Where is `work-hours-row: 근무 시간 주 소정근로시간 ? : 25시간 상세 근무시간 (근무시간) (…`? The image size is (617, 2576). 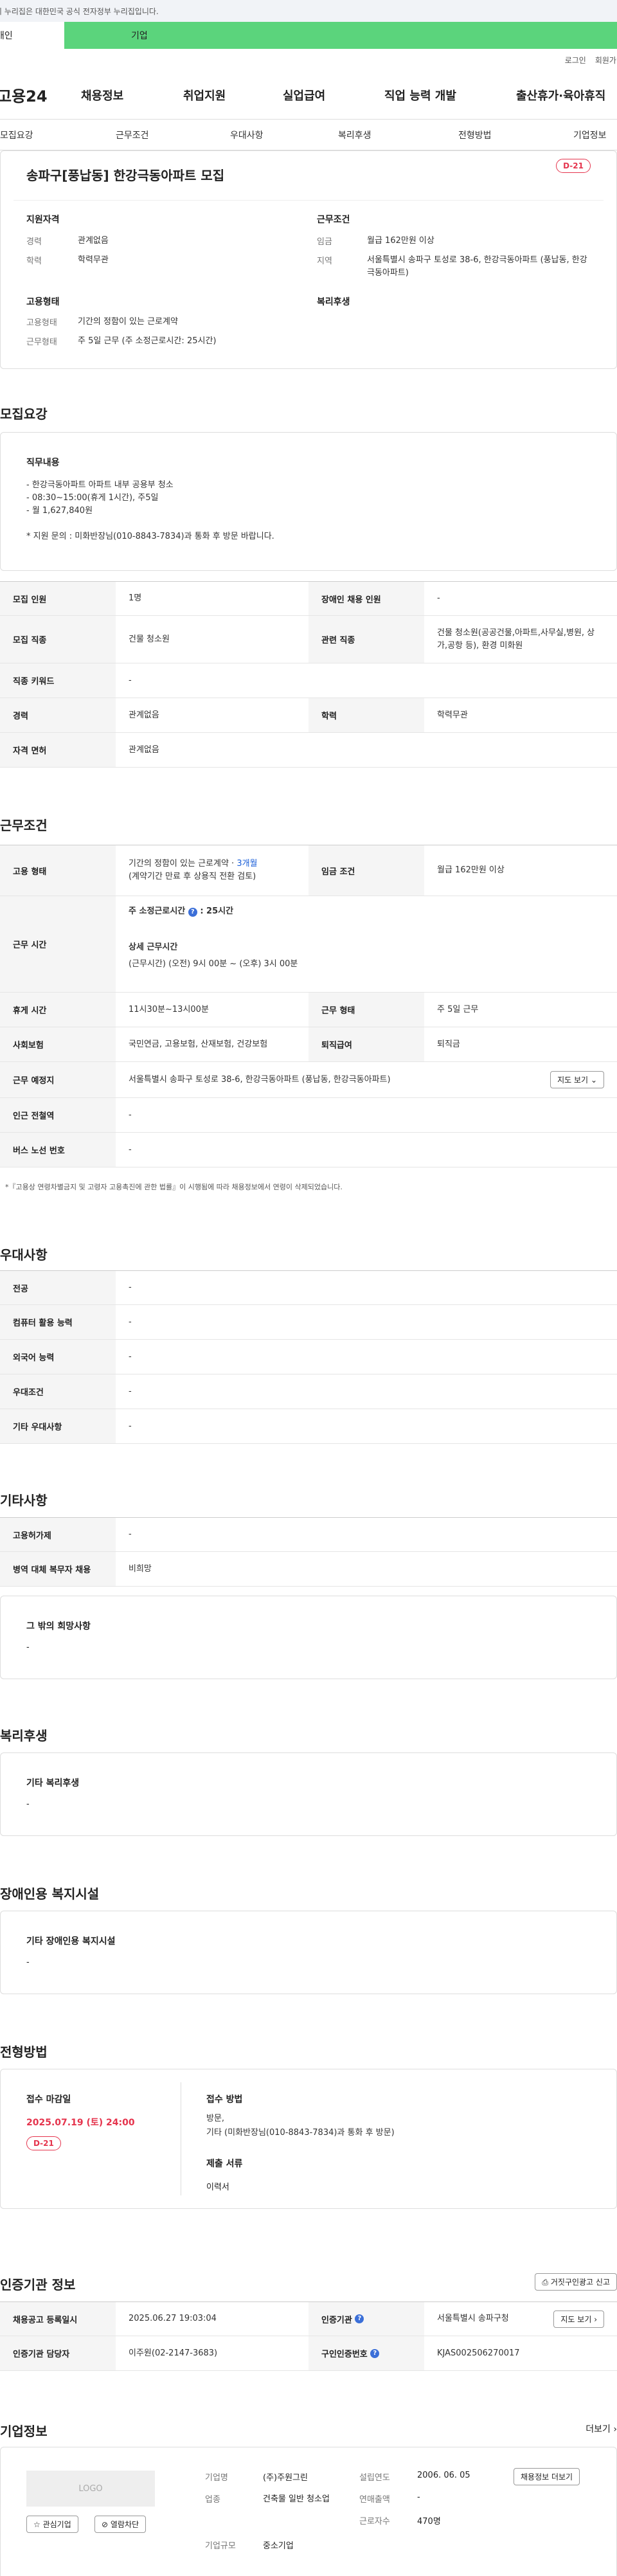
work-hours-row: 근무 시간 주 소정근로시간 ? : 25시간 상세 근무시간 (근무시간) (… is located at coordinates (308, 944).